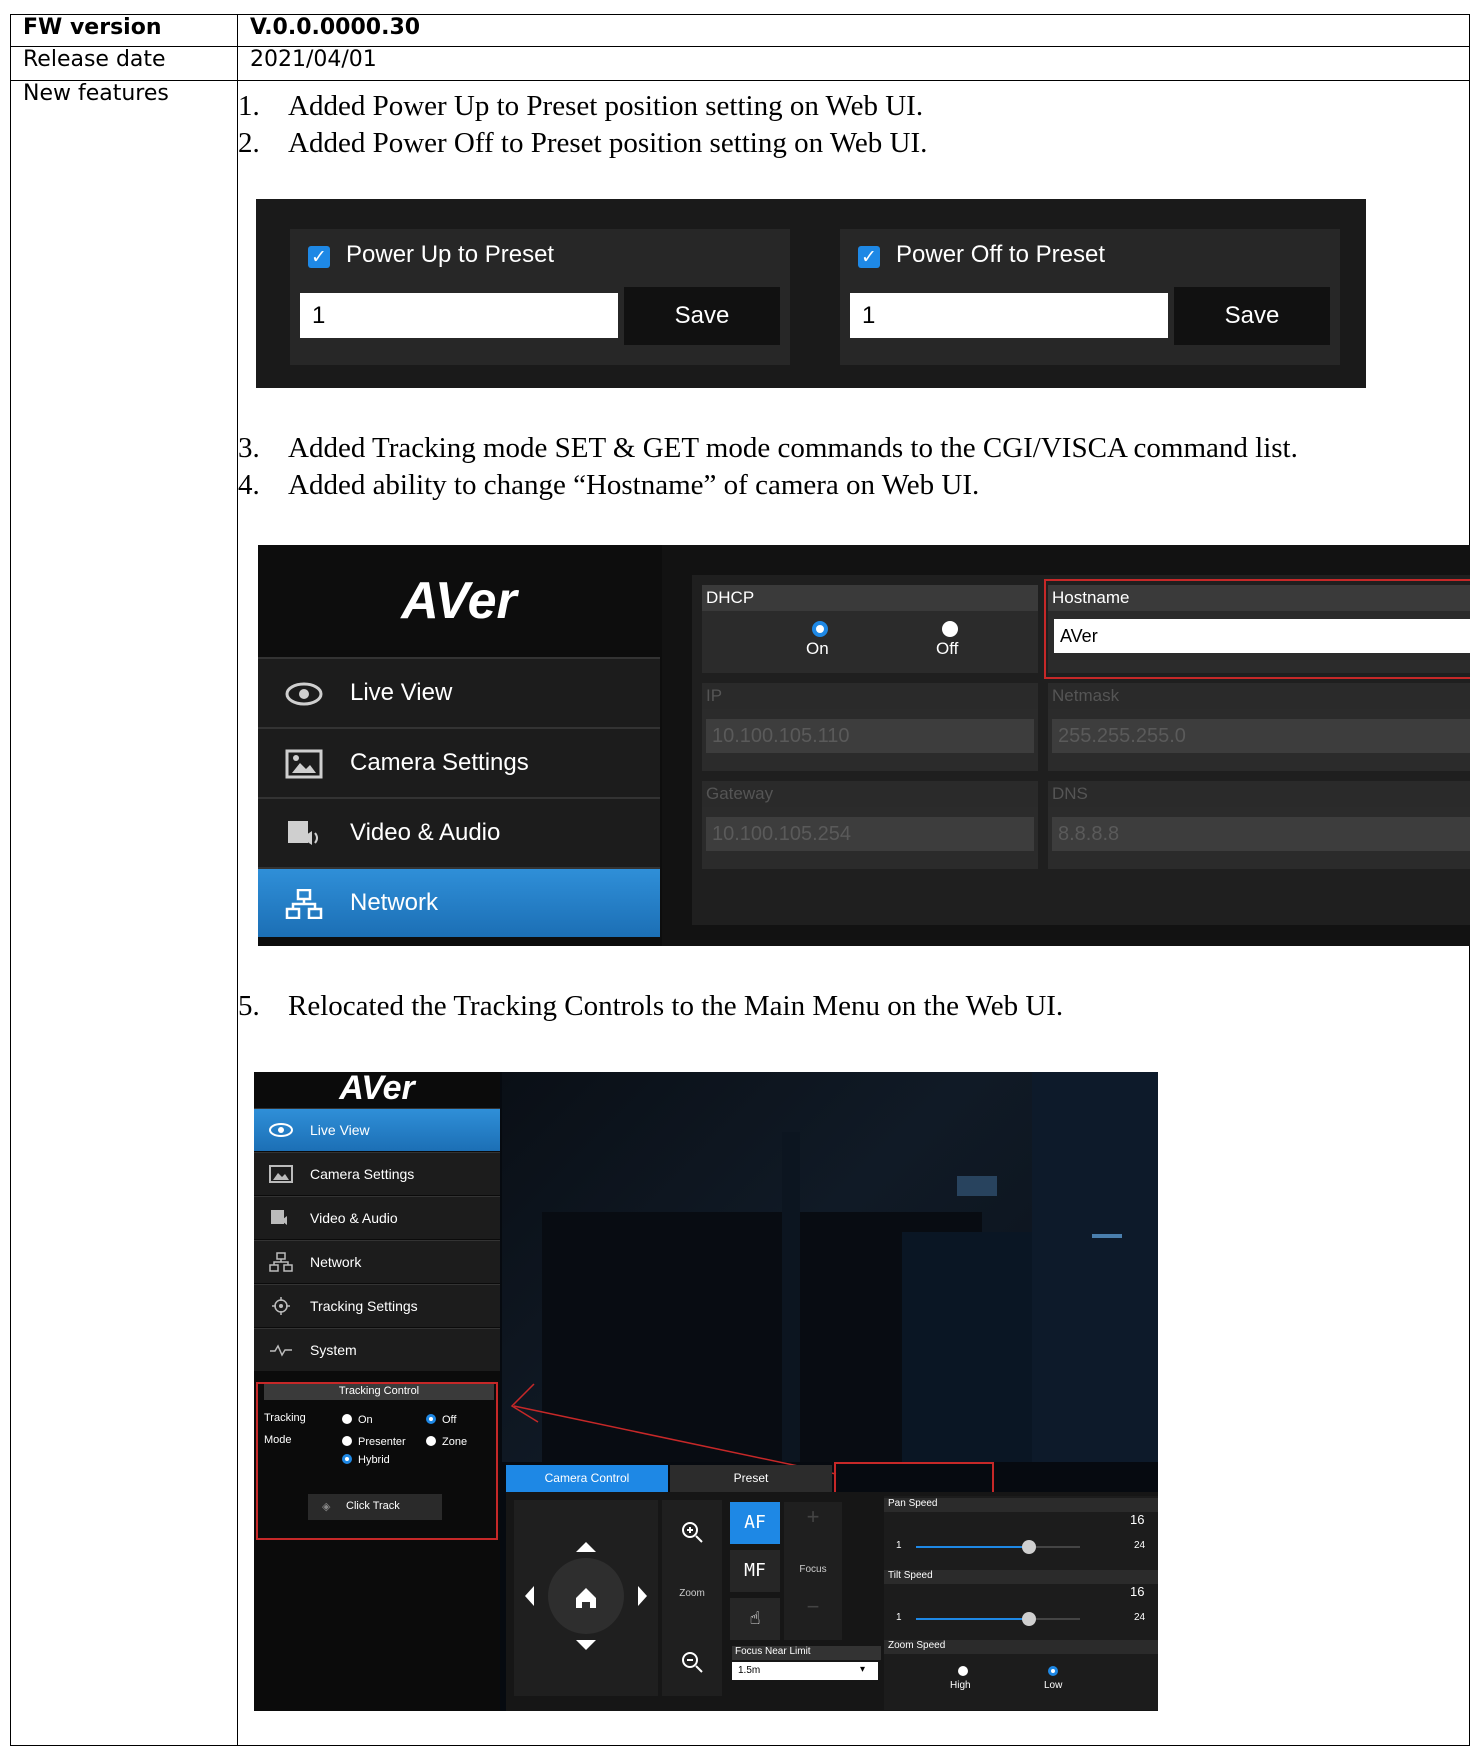  What do you see at coordinates (1053, 1671) in the screenshot?
I see `zoom-speed-low-radio` at bounding box center [1053, 1671].